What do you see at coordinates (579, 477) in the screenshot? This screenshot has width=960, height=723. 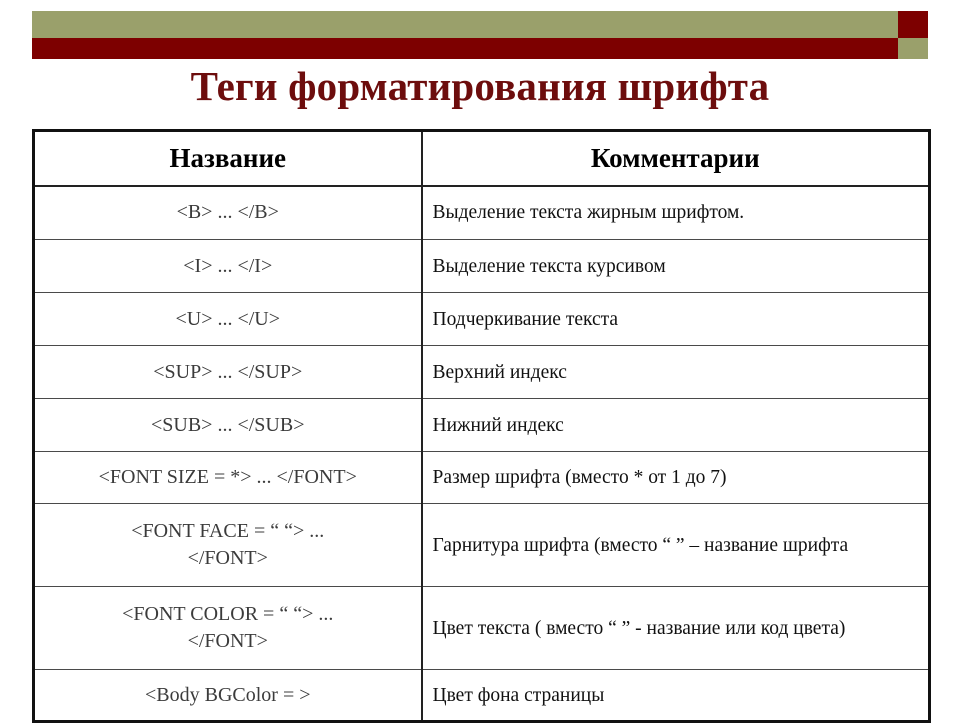 I see `tag-comment-label: Размер шрифта (вместо * от 1 до 7)` at bounding box center [579, 477].